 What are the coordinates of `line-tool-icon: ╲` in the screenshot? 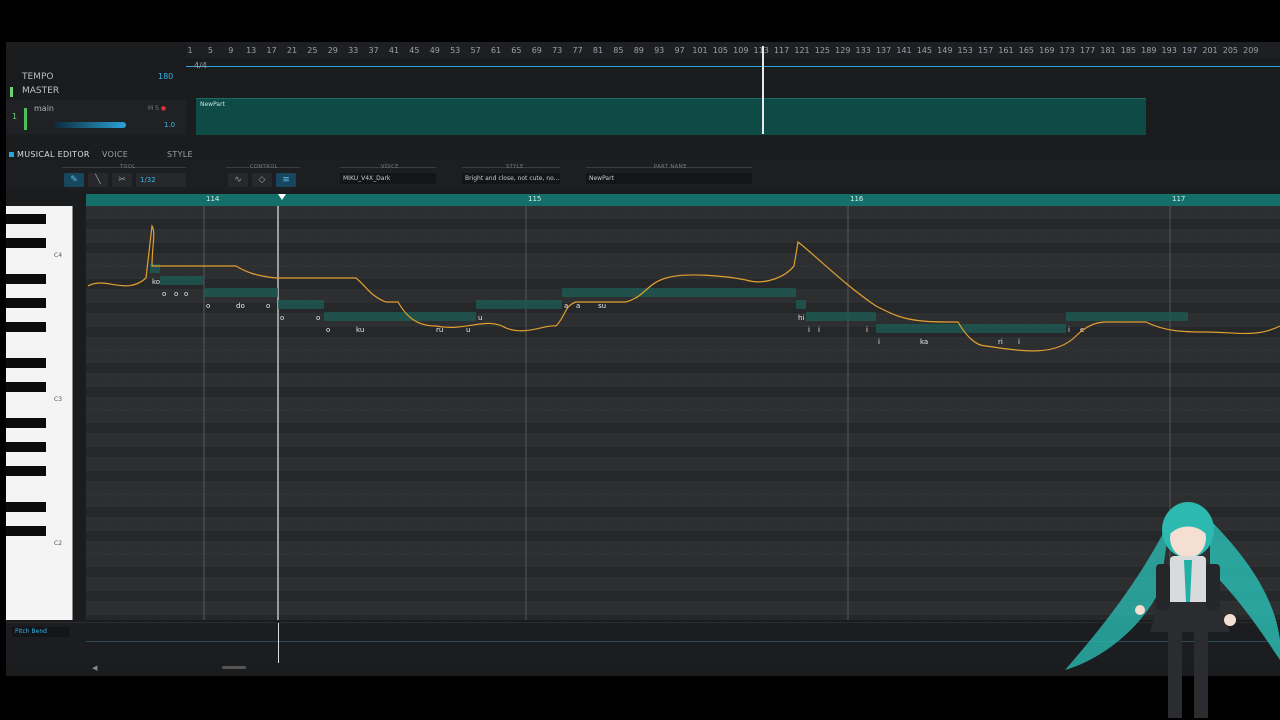 It's located at (98, 180).